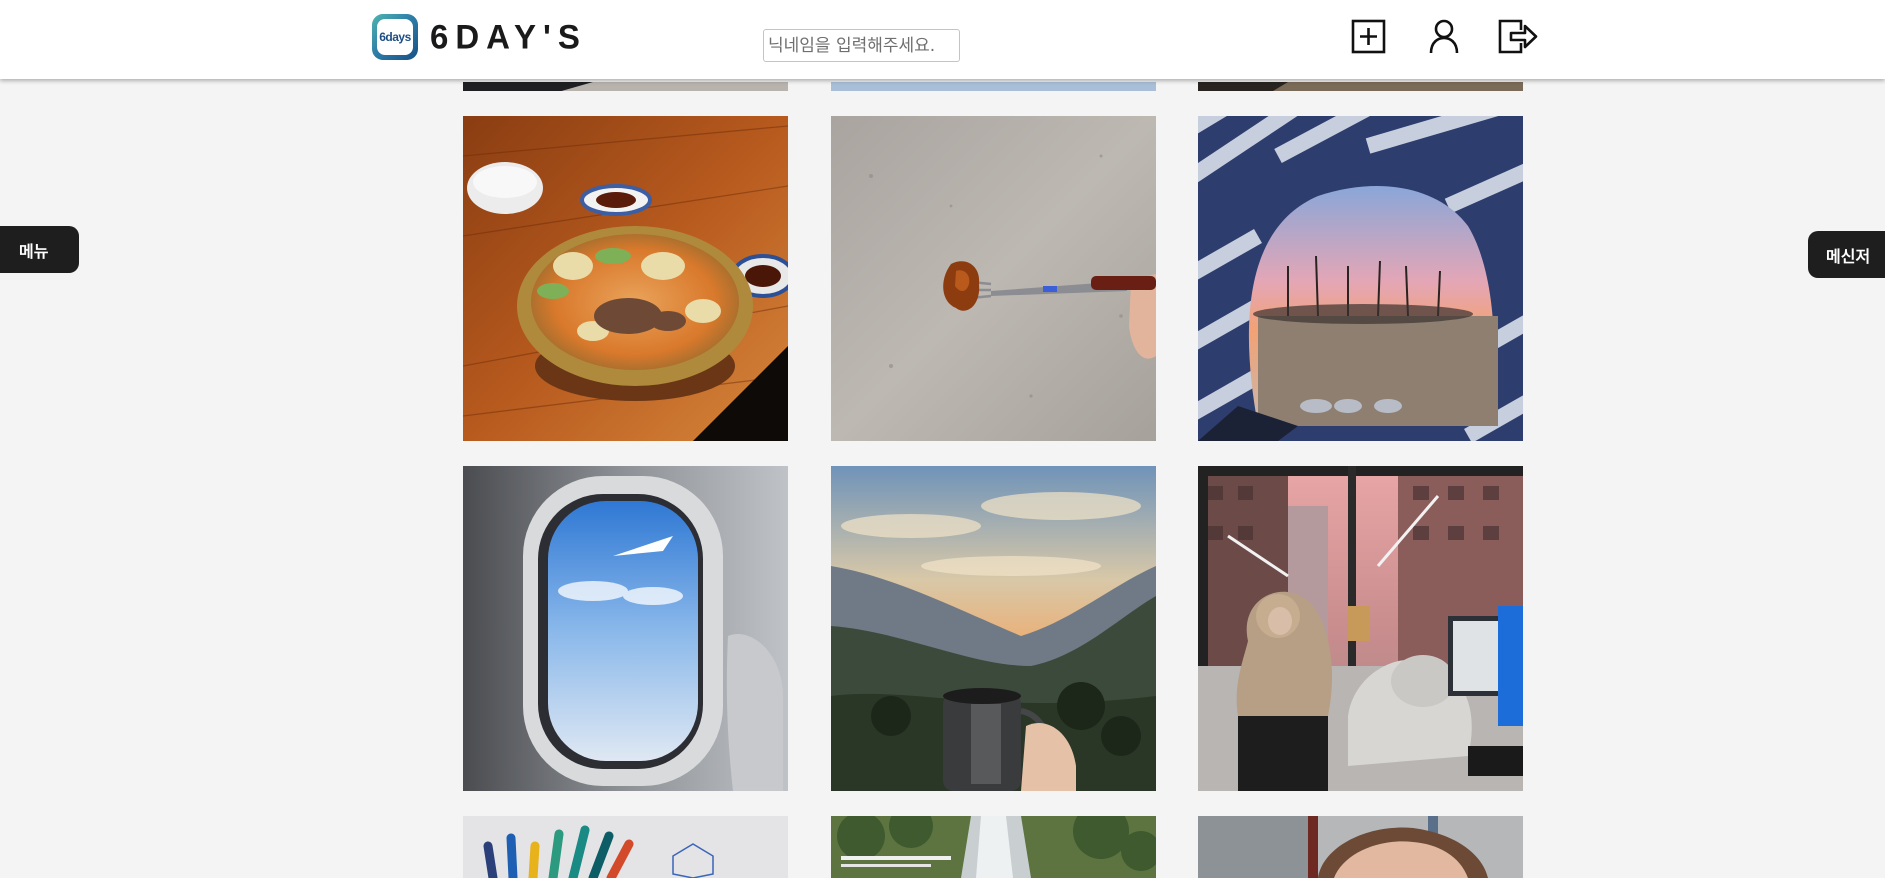  I want to click on logo-badge: 6days, so click(395, 36).